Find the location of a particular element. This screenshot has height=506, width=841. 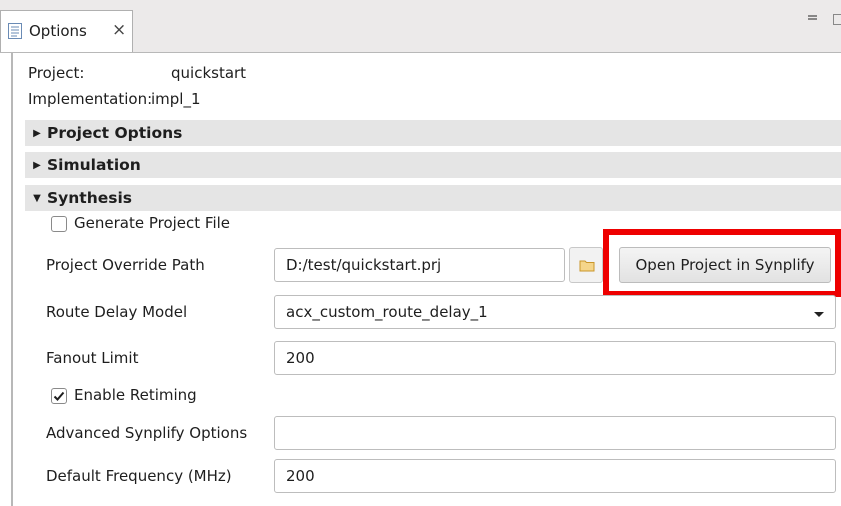

project-override-path-label: Project Override Path is located at coordinates (125, 265).